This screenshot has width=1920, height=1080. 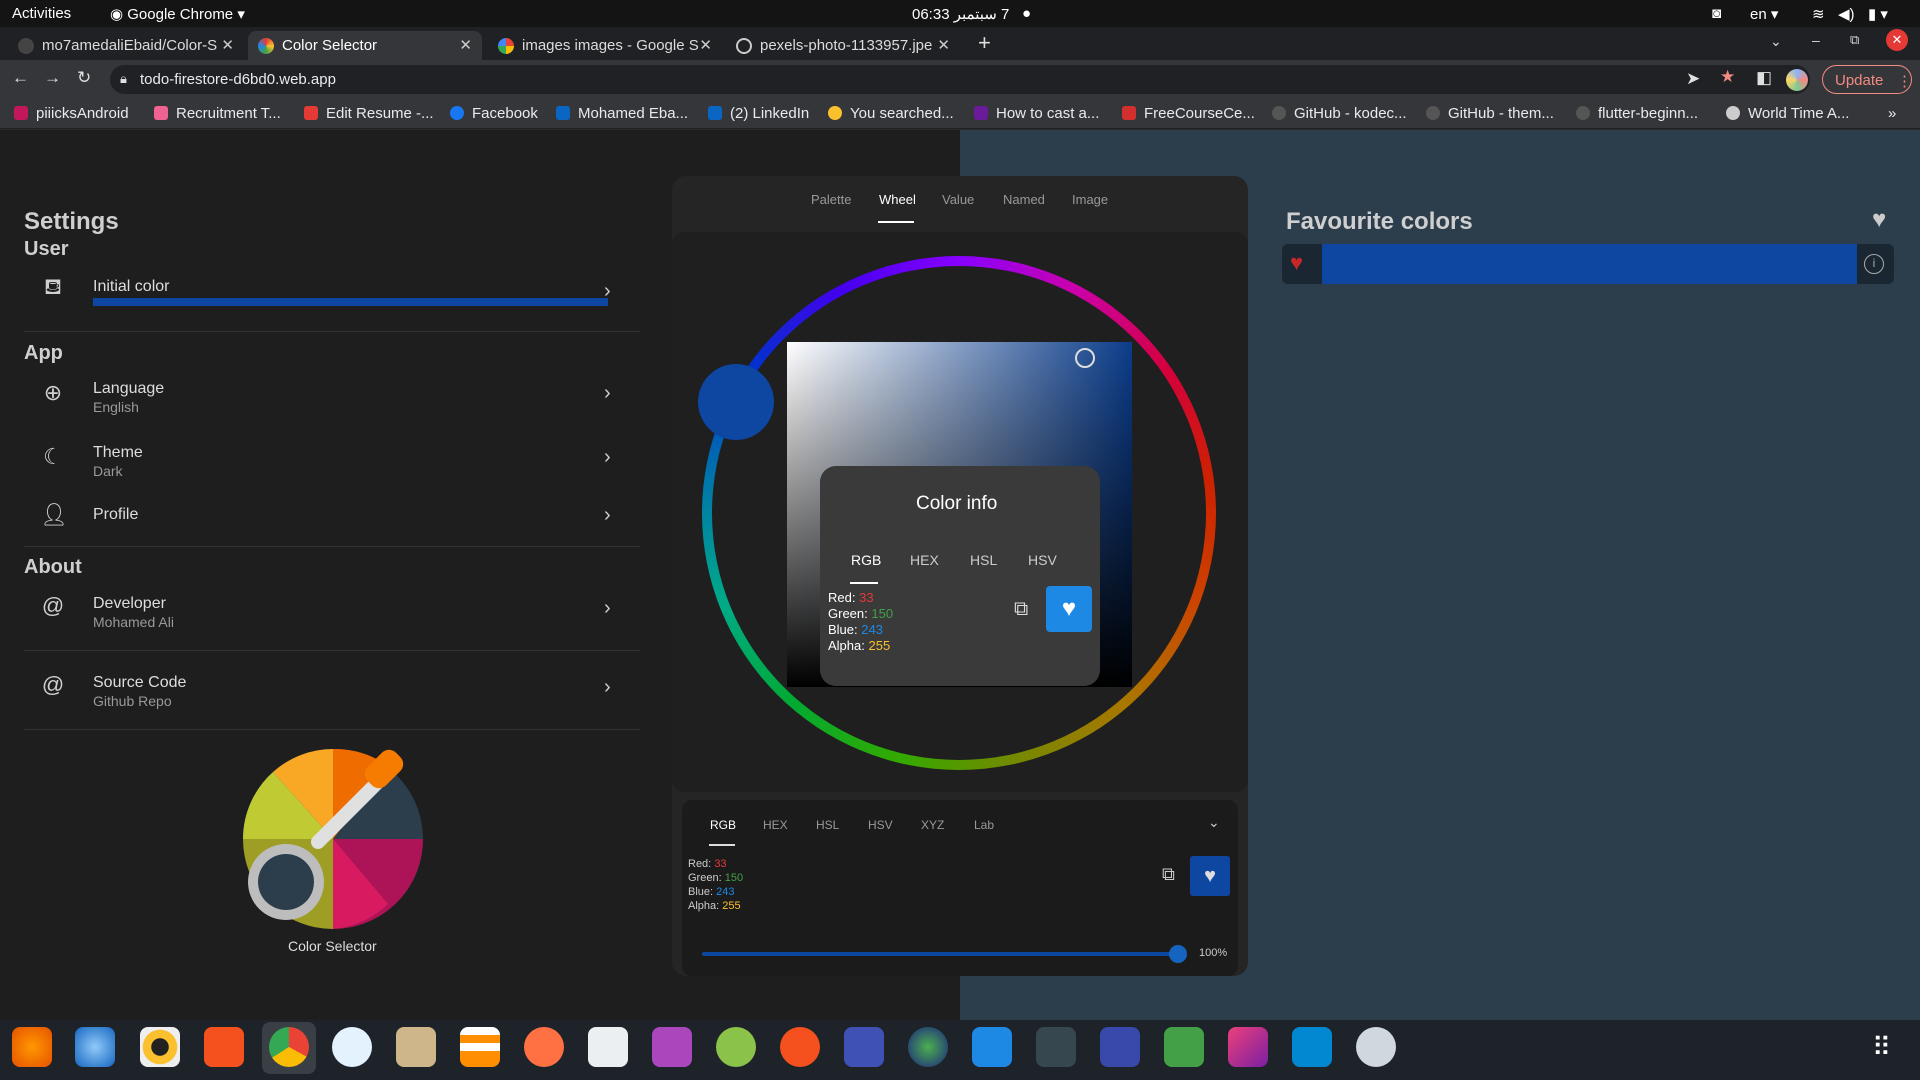 What do you see at coordinates (1846, 14) in the screenshot?
I see `volume-icon: ◀)` at bounding box center [1846, 14].